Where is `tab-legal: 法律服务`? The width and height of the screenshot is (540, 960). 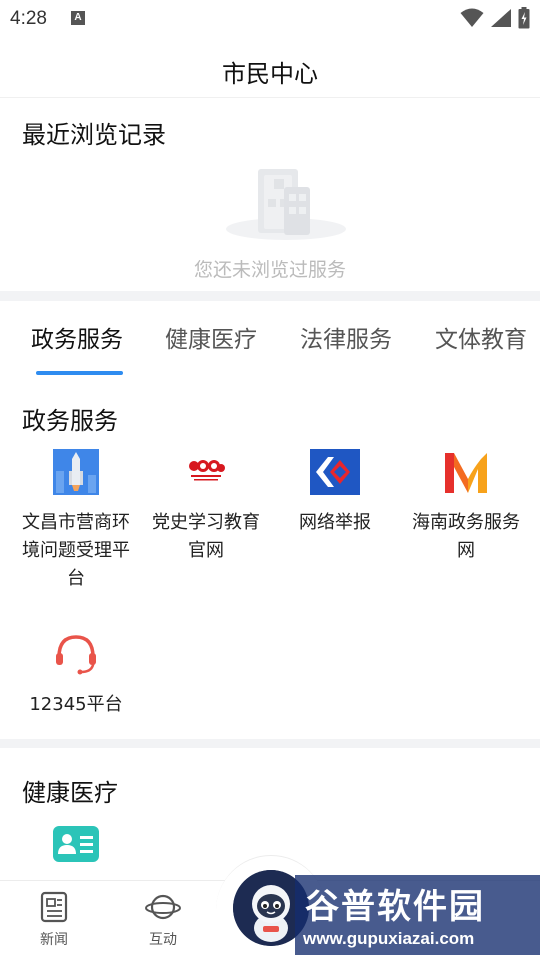 tab-legal: 法律服务 is located at coordinates (346, 337).